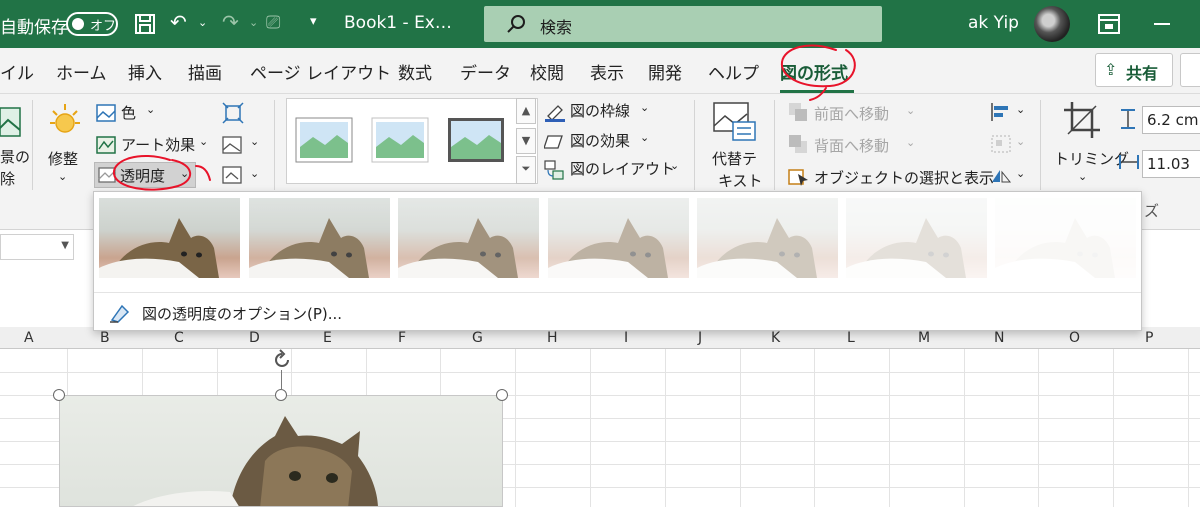 This screenshot has height=507, width=1200. What do you see at coordinates (203, 173) in the screenshot?
I see `annotation-tail-transparency` at bounding box center [203, 173].